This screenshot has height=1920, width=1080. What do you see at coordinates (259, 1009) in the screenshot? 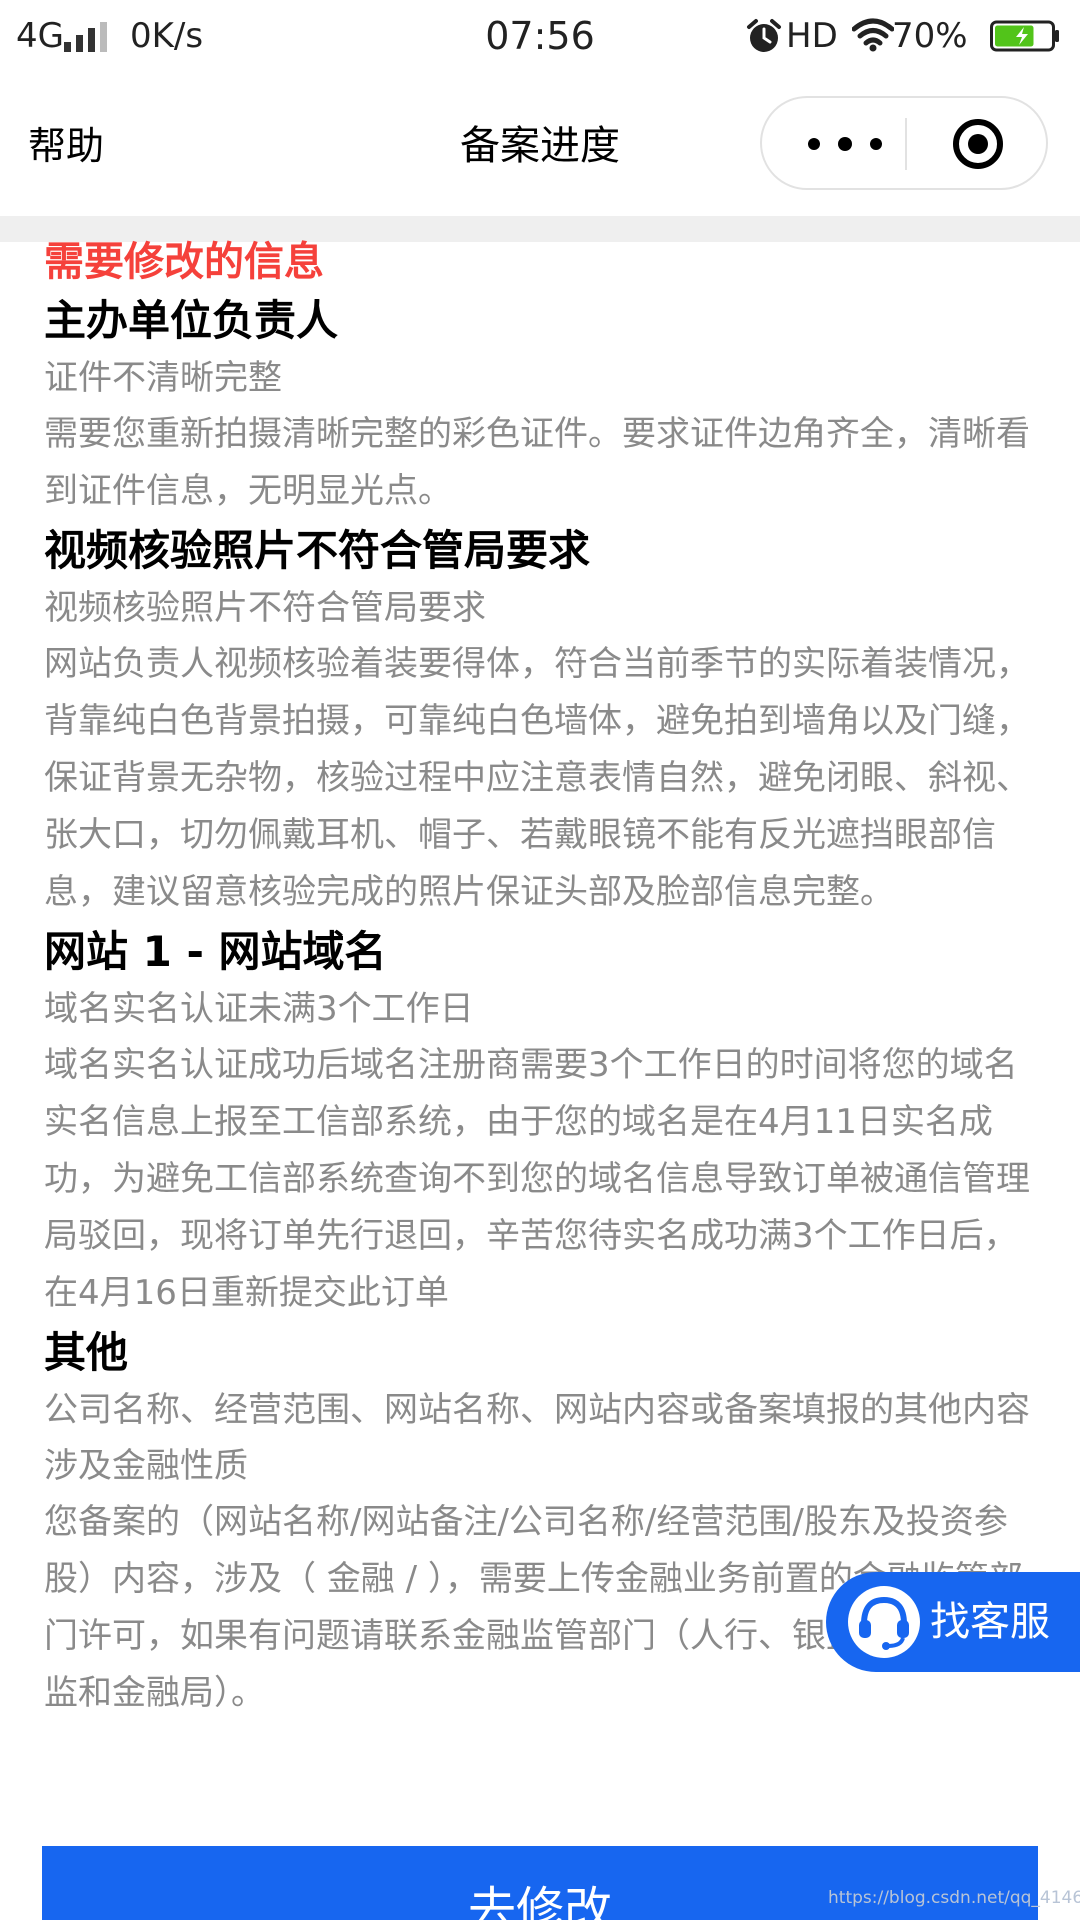
I see `issue-reason: 域名实名认证未满3个工作日` at bounding box center [259, 1009].